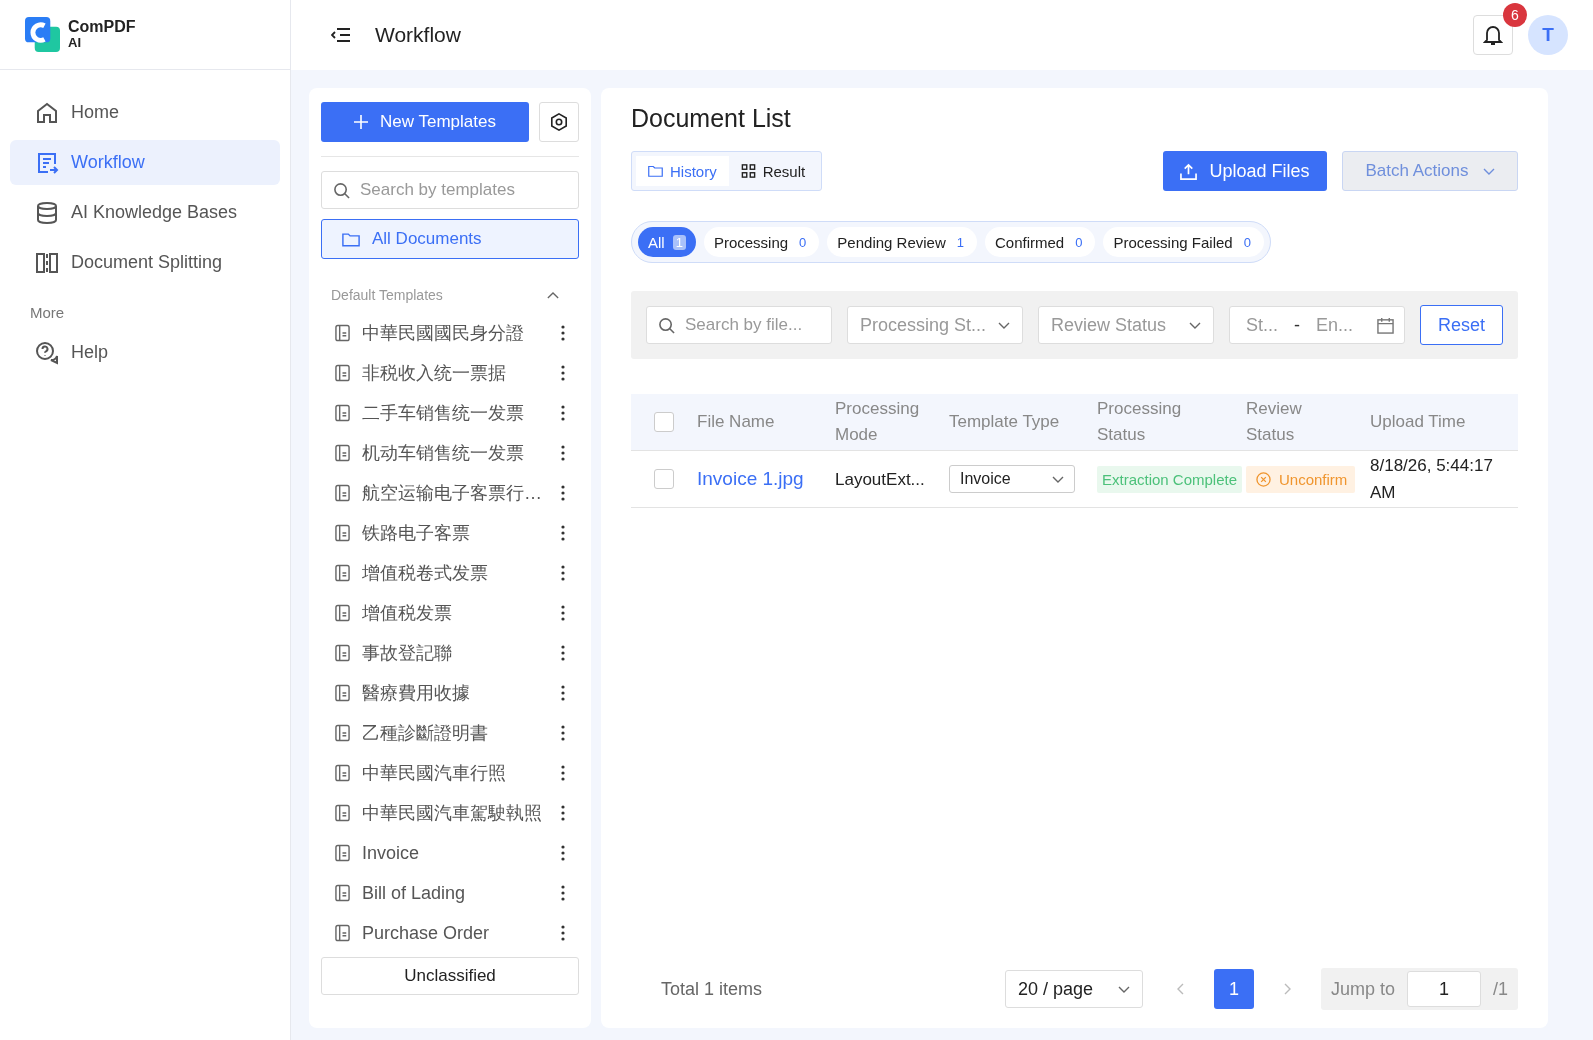 This screenshot has width=1593, height=1040. What do you see at coordinates (450, 853) in the screenshot?
I see `template-item: Invoice` at bounding box center [450, 853].